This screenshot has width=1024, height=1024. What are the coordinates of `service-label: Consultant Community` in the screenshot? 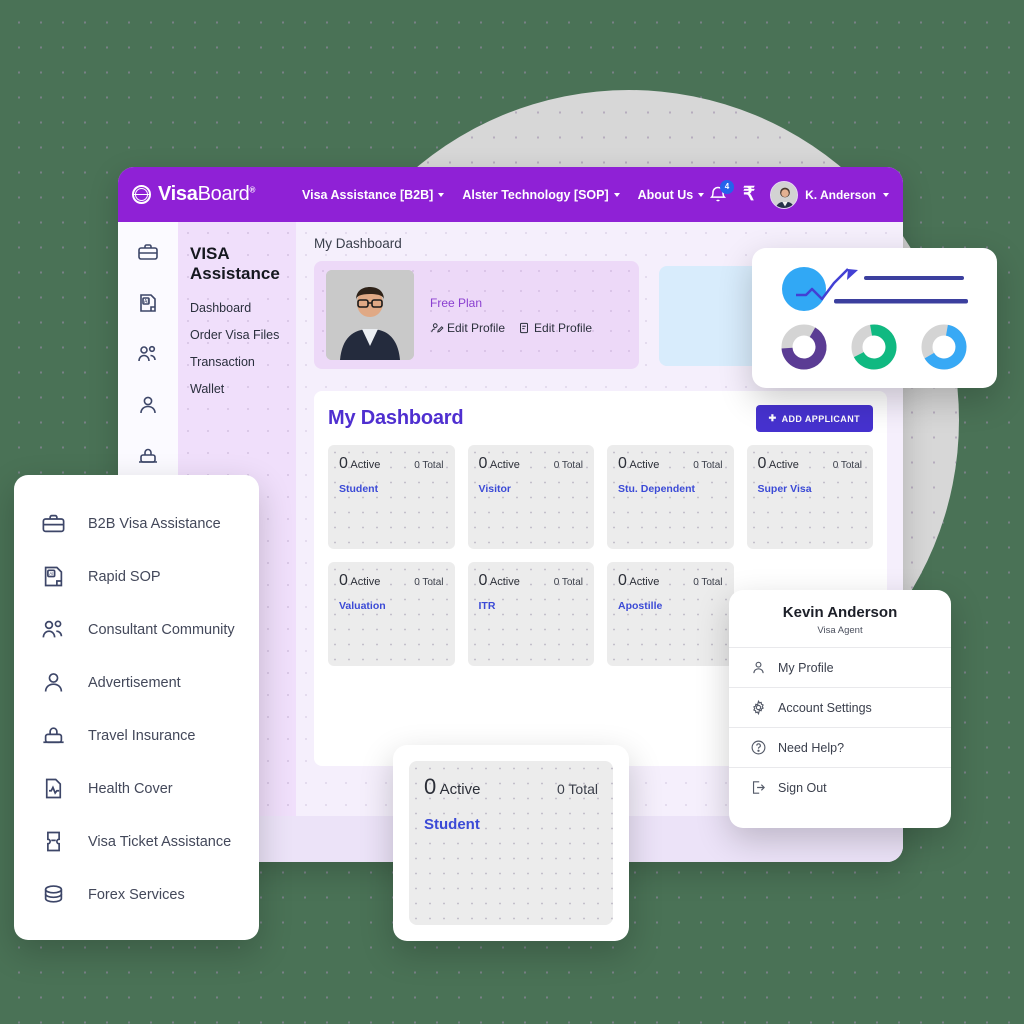 It's located at (161, 629).